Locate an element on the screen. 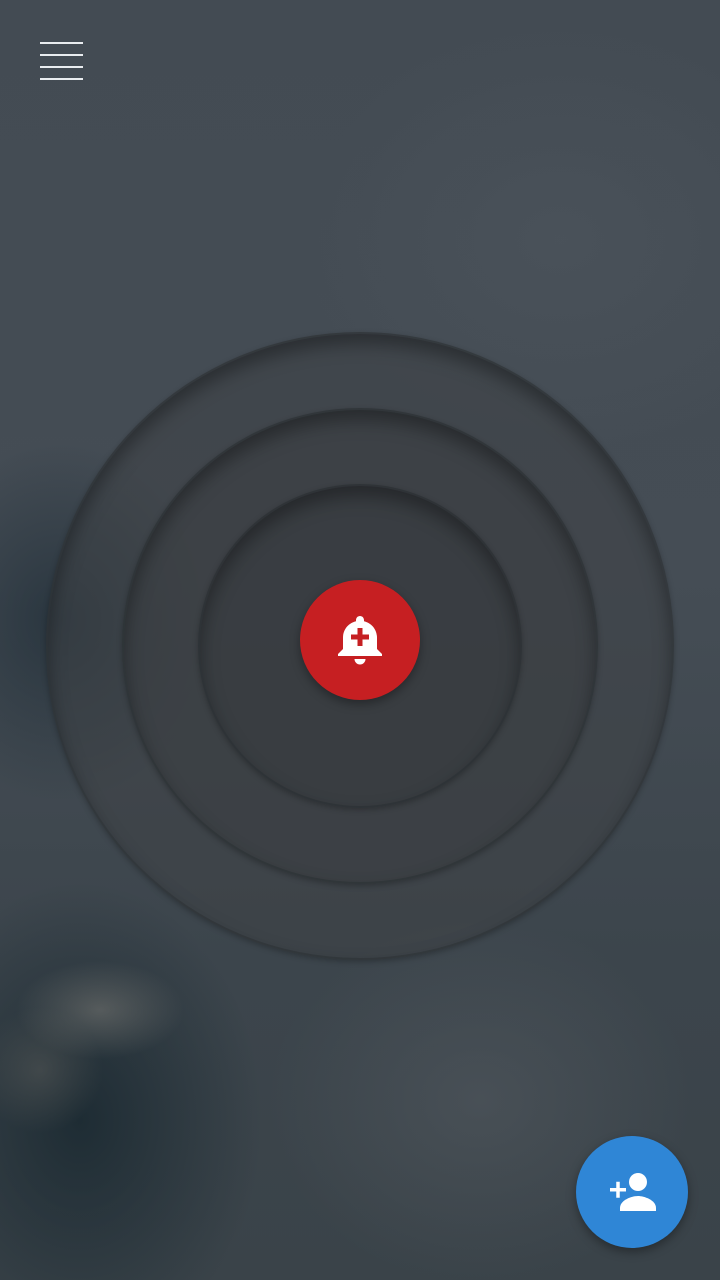 The width and height of the screenshot is (720, 1280). alarm-add-bell-icon is located at coordinates (360, 640).